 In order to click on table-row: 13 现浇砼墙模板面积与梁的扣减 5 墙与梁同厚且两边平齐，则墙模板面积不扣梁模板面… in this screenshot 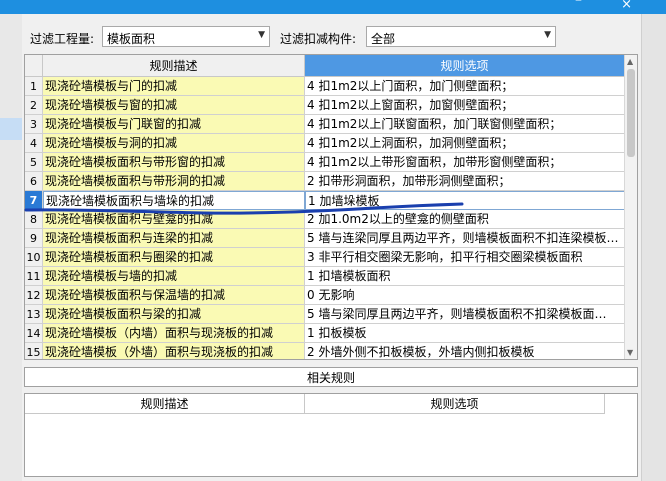, I will do `click(325, 314)`.